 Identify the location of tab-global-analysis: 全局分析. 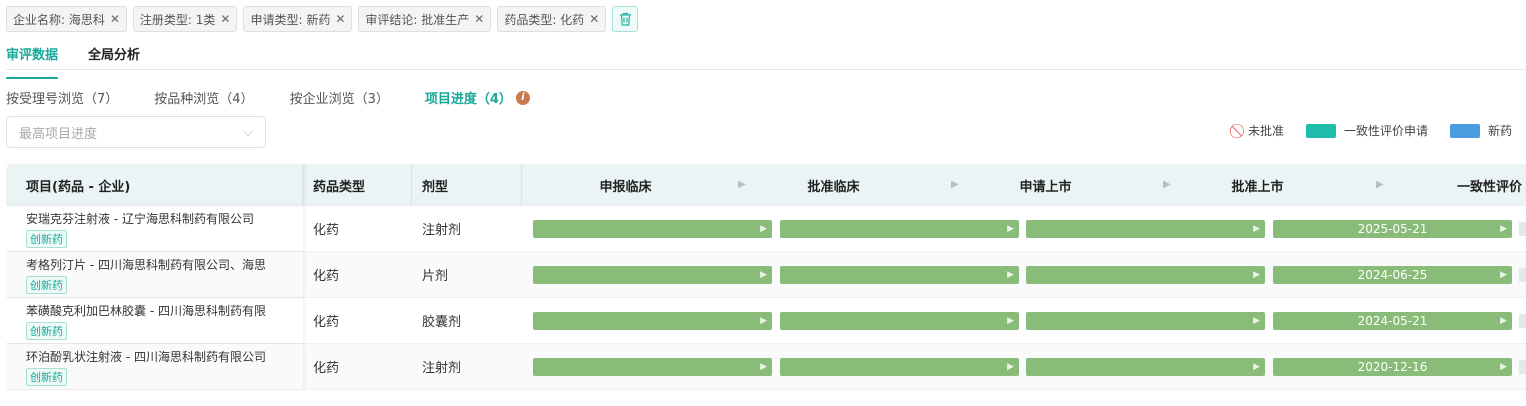
(114, 59).